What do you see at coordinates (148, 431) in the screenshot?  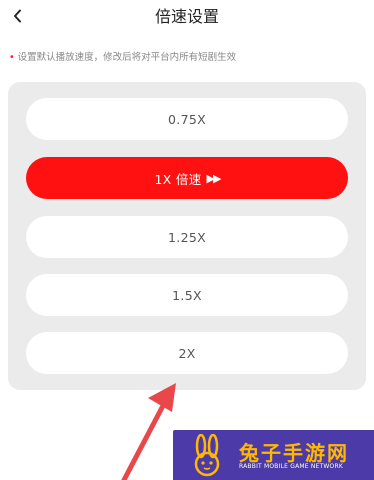 I see `annotation-arrow` at bounding box center [148, 431].